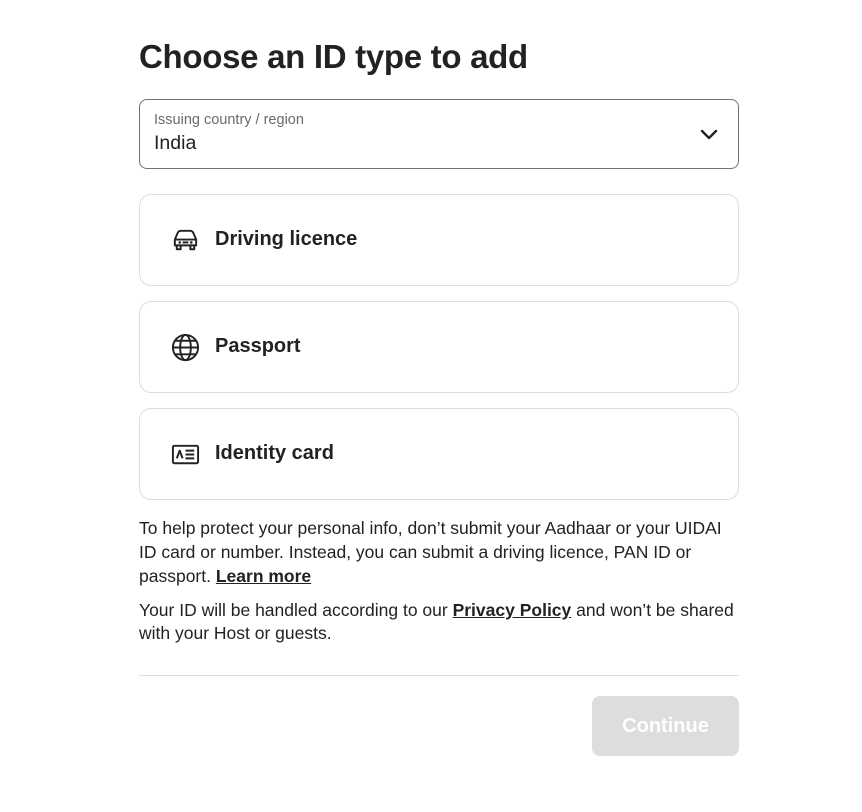 This screenshot has height=812, width=862. What do you see at coordinates (439, 675) in the screenshot?
I see `footer-divider` at bounding box center [439, 675].